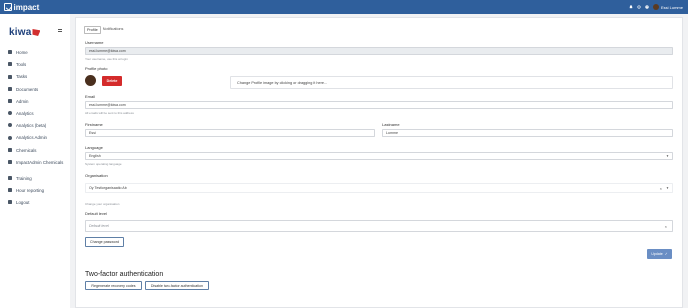 The image size is (688, 308). Describe the element at coordinates (639, 7) in the screenshot. I see `settings-icon` at that location.